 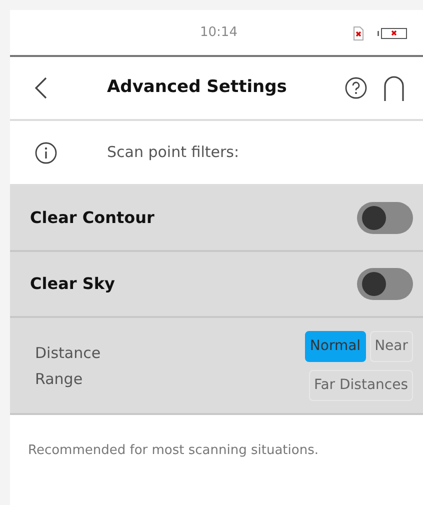 What do you see at coordinates (392, 33) in the screenshot?
I see `battery-icon` at bounding box center [392, 33].